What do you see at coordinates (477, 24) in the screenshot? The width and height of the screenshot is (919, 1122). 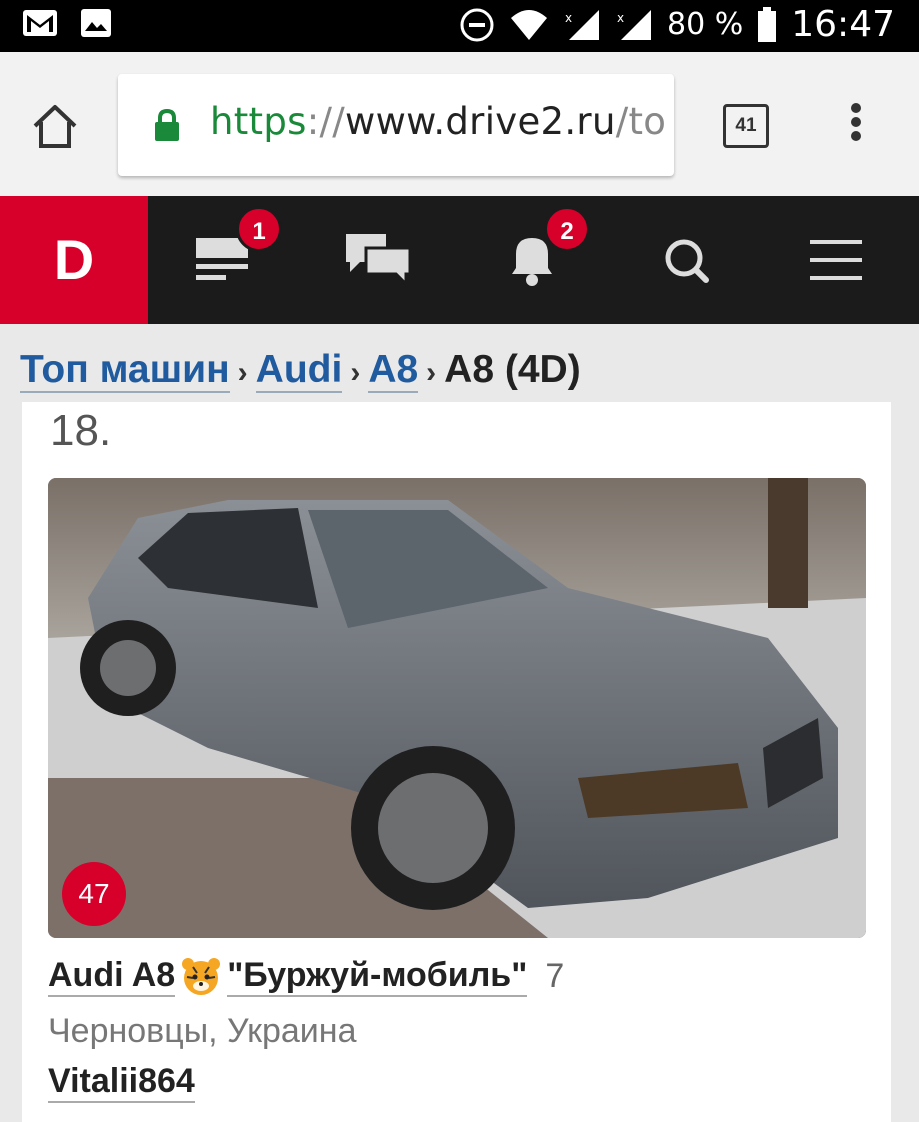 I see `dnd-icon` at bounding box center [477, 24].